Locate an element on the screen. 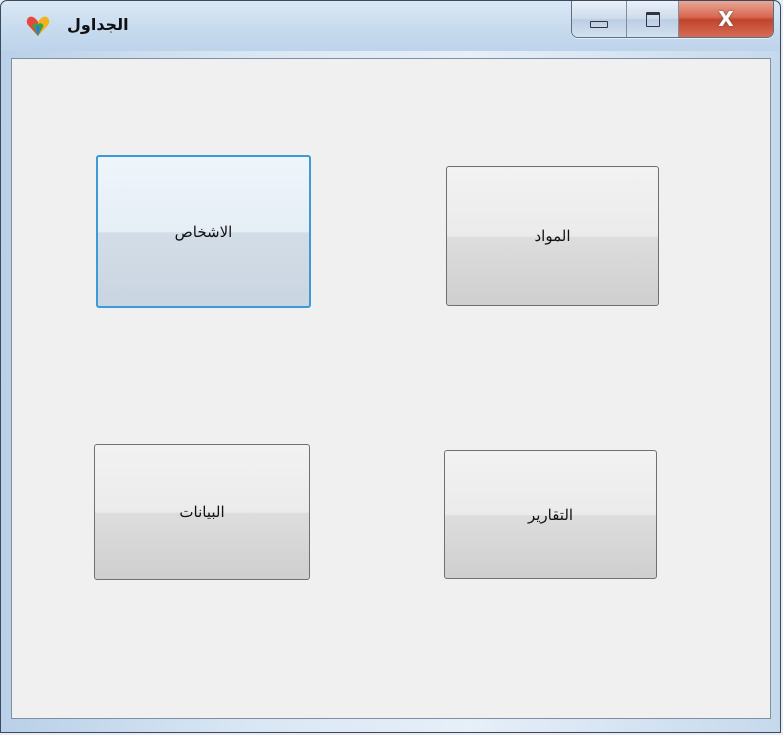 The height and width of the screenshot is (735, 783). reports-button: التقارير is located at coordinates (550, 514).